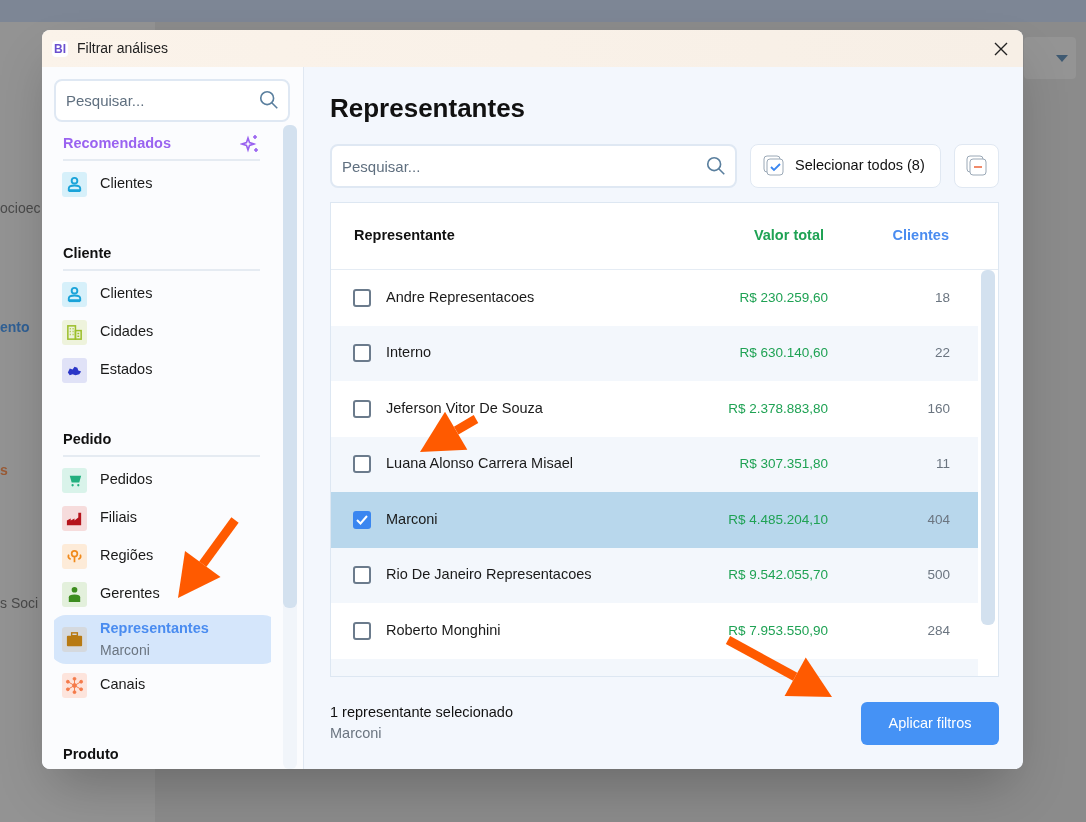 The width and height of the screenshot is (1086, 822). Describe the element at coordinates (123, 685) in the screenshot. I see `item-label: Canais` at that location.